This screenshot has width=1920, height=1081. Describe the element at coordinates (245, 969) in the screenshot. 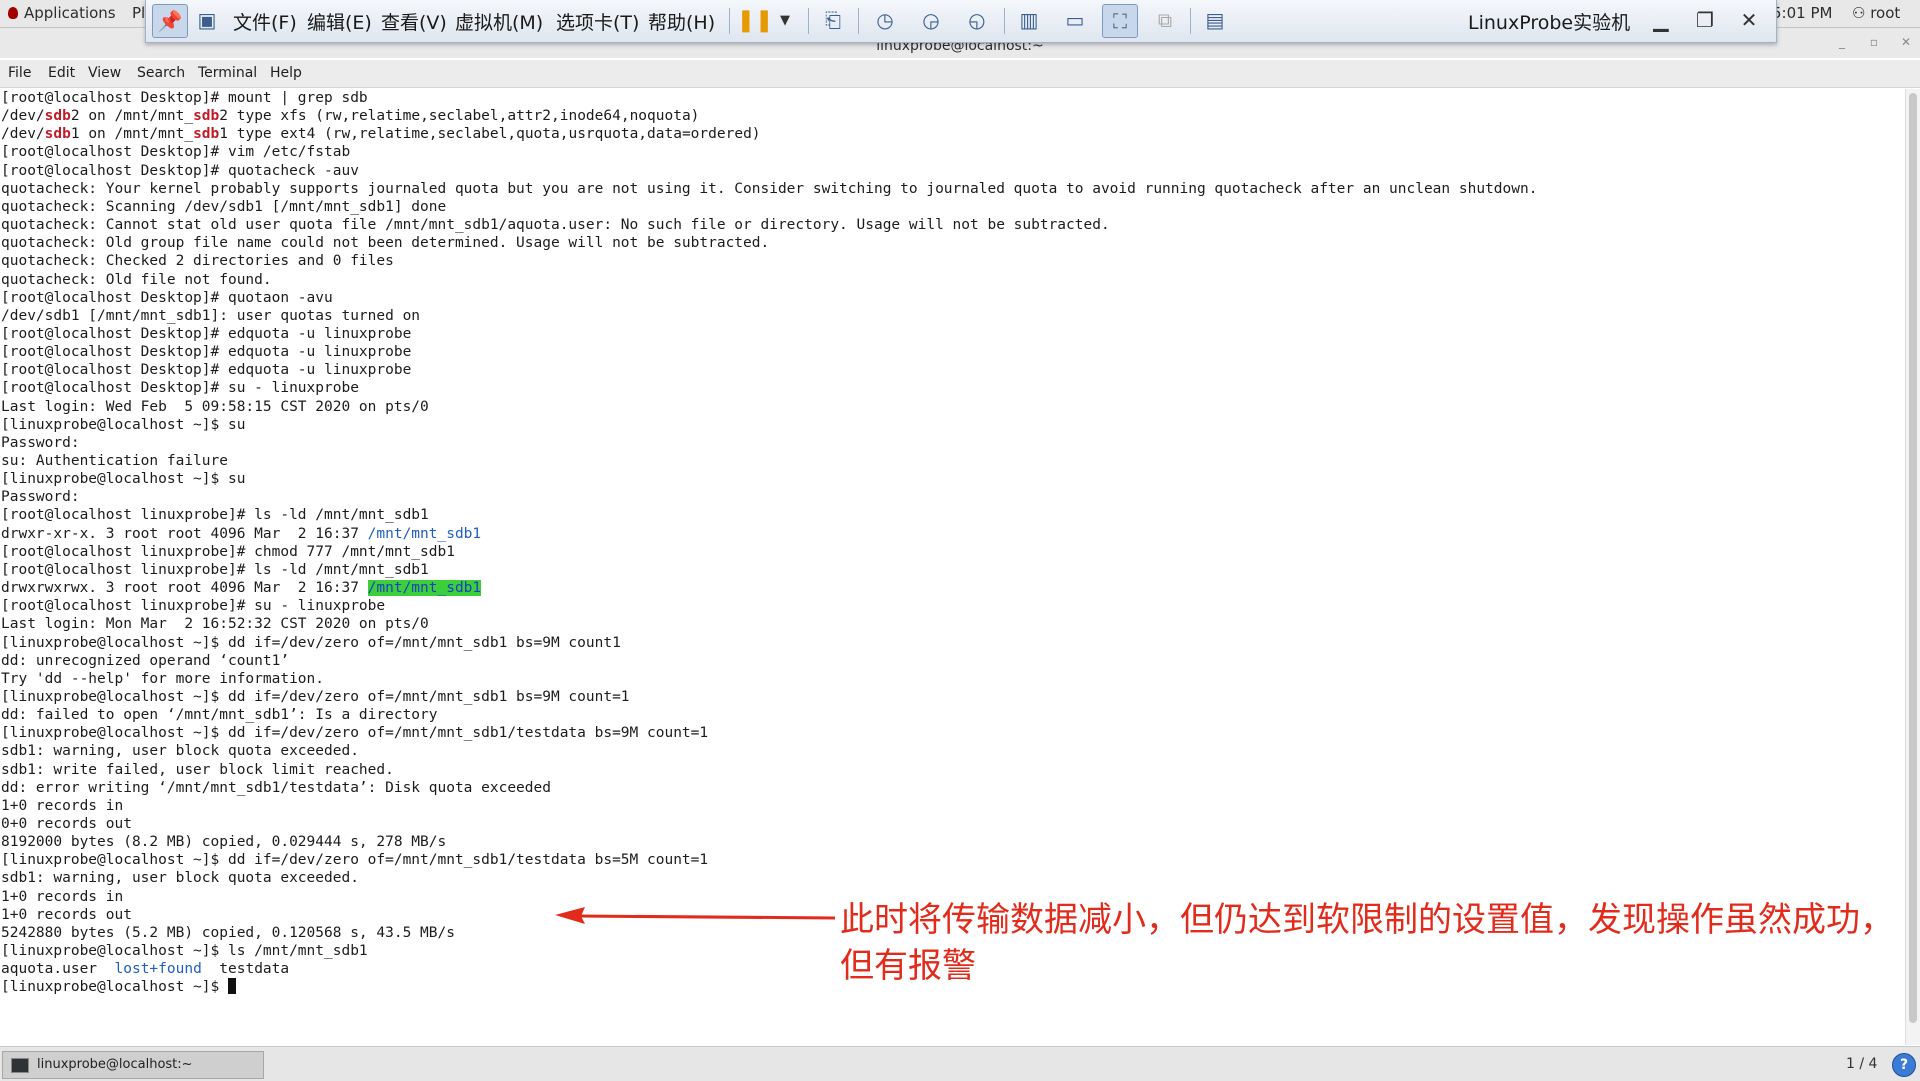

I see `terminal-text-segment: testdata` at that location.